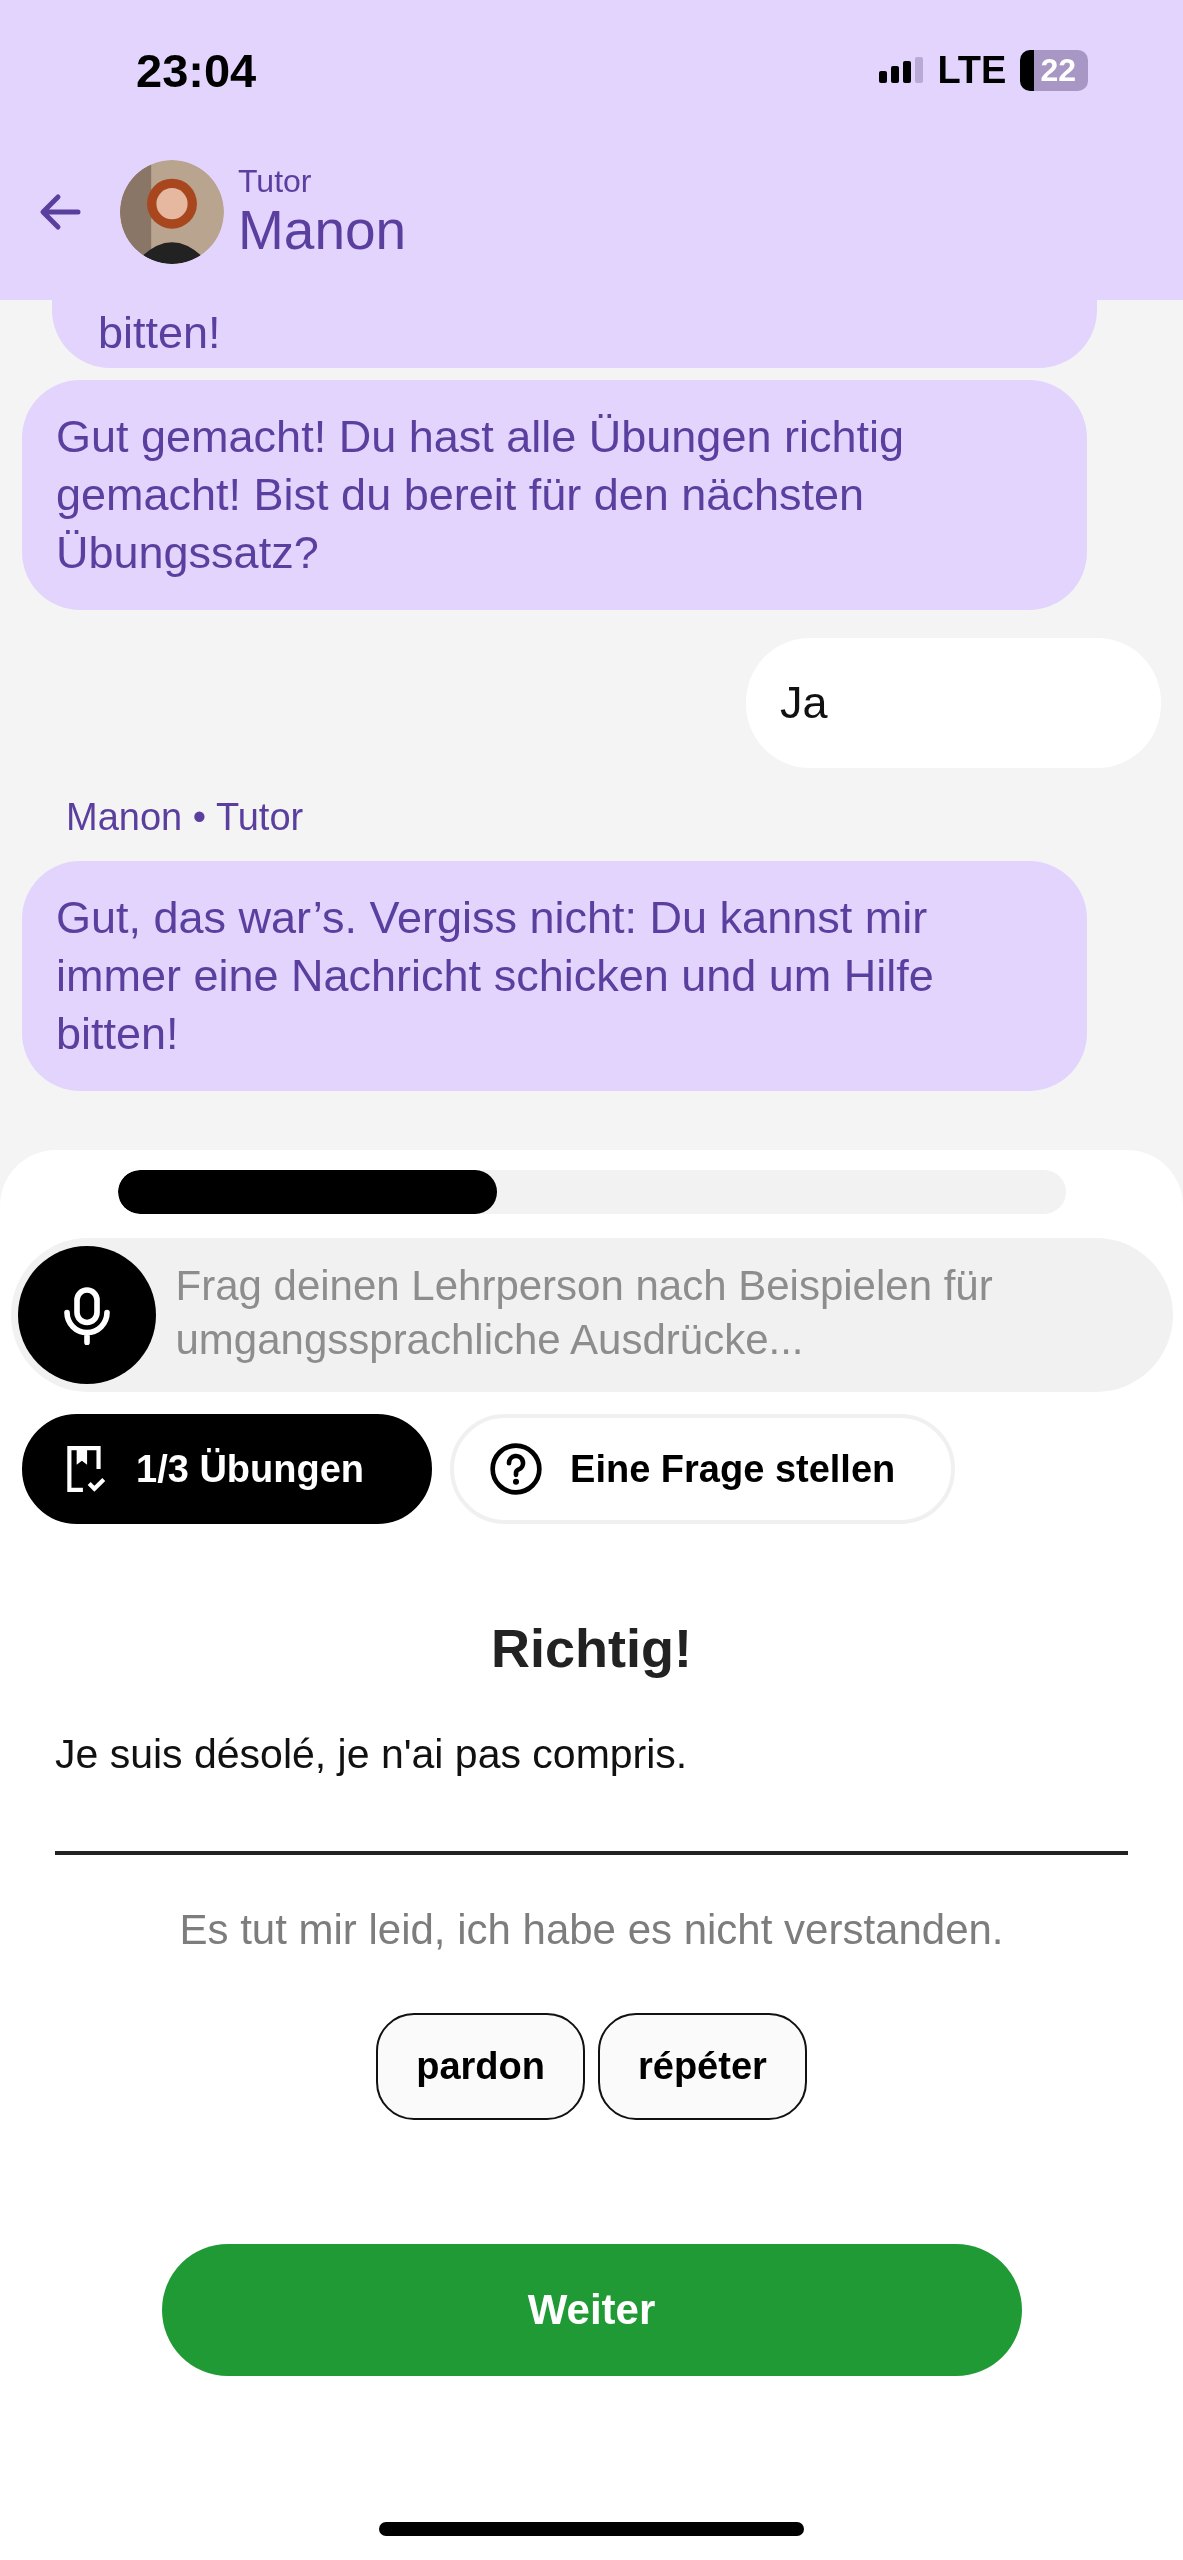 The height and width of the screenshot is (2560, 1183). I want to click on tutor-message: Gut gemacht! Du hast alle Übungen richtig gemacht! Bist du bereit für den nächsten Übungssatz?, so click(554, 495).